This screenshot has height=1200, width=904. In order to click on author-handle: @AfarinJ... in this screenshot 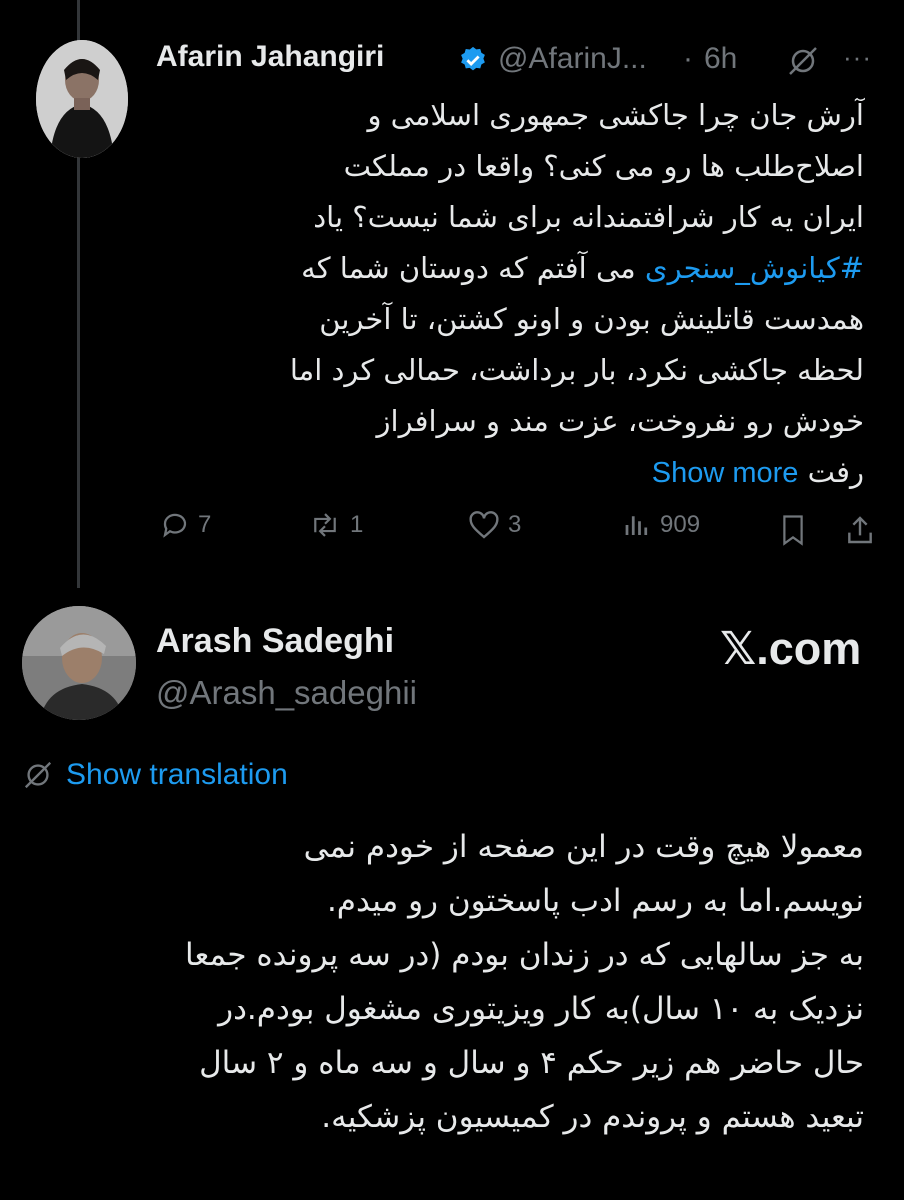, I will do `click(572, 59)`.